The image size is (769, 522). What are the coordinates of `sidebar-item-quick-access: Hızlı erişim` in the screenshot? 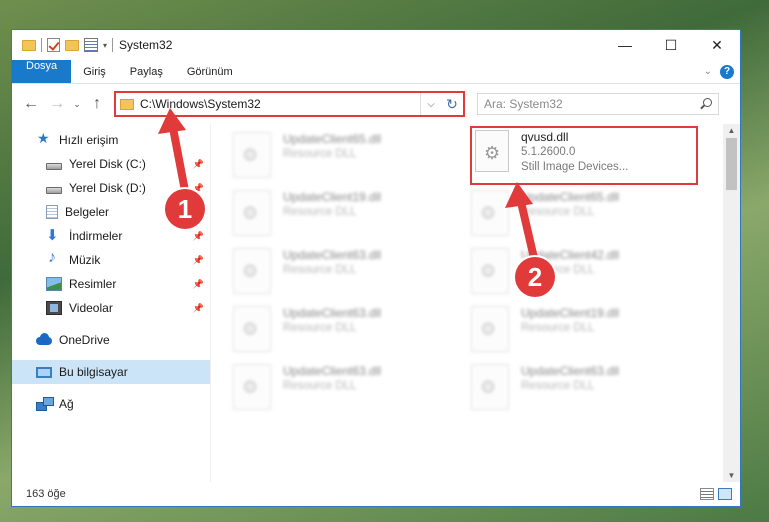 It's located at (111, 140).